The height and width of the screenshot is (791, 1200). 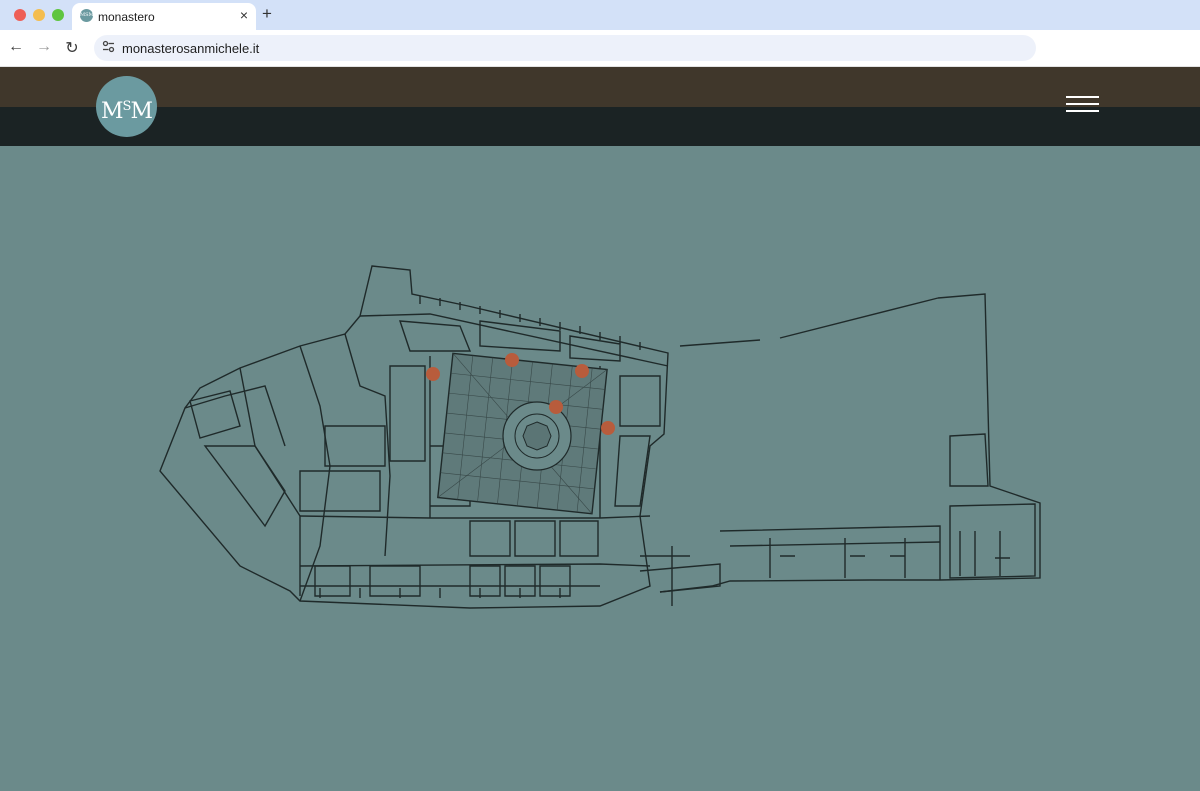 I want to click on browser-tab: MSM monastero ×, so click(x=164, y=16).